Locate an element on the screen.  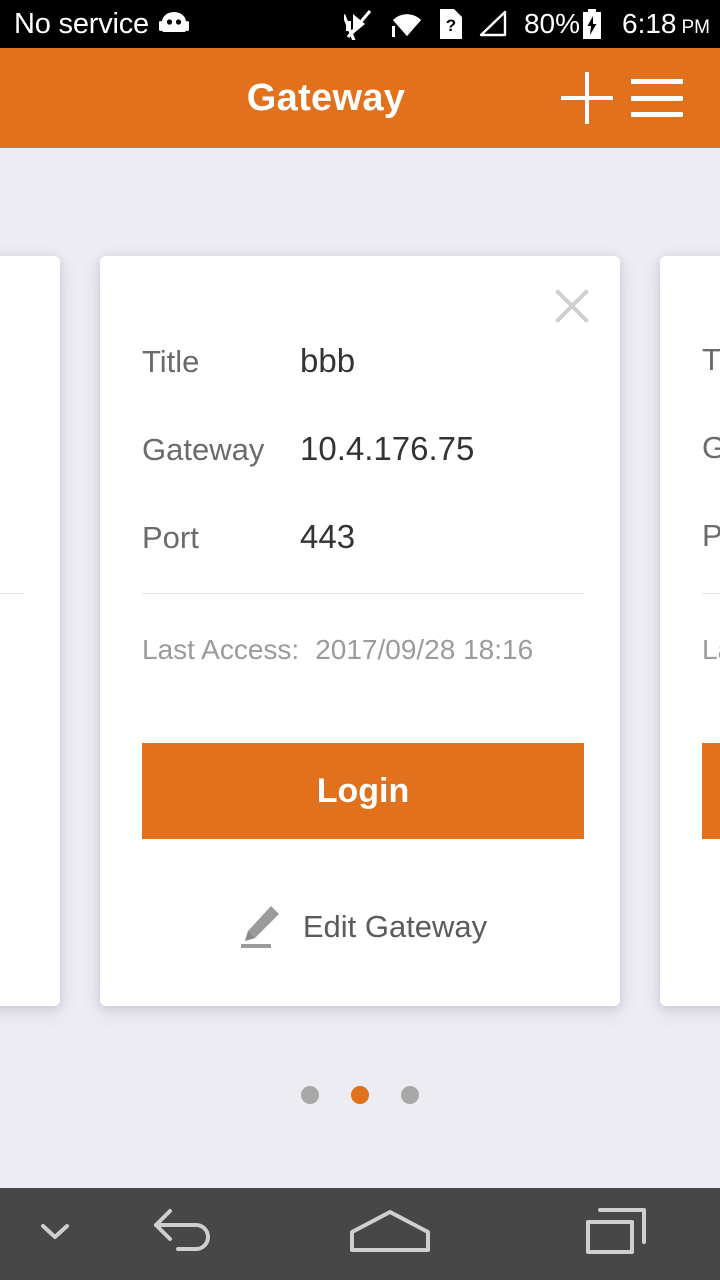
chevron-down-icon is located at coordinates (55, 1234).